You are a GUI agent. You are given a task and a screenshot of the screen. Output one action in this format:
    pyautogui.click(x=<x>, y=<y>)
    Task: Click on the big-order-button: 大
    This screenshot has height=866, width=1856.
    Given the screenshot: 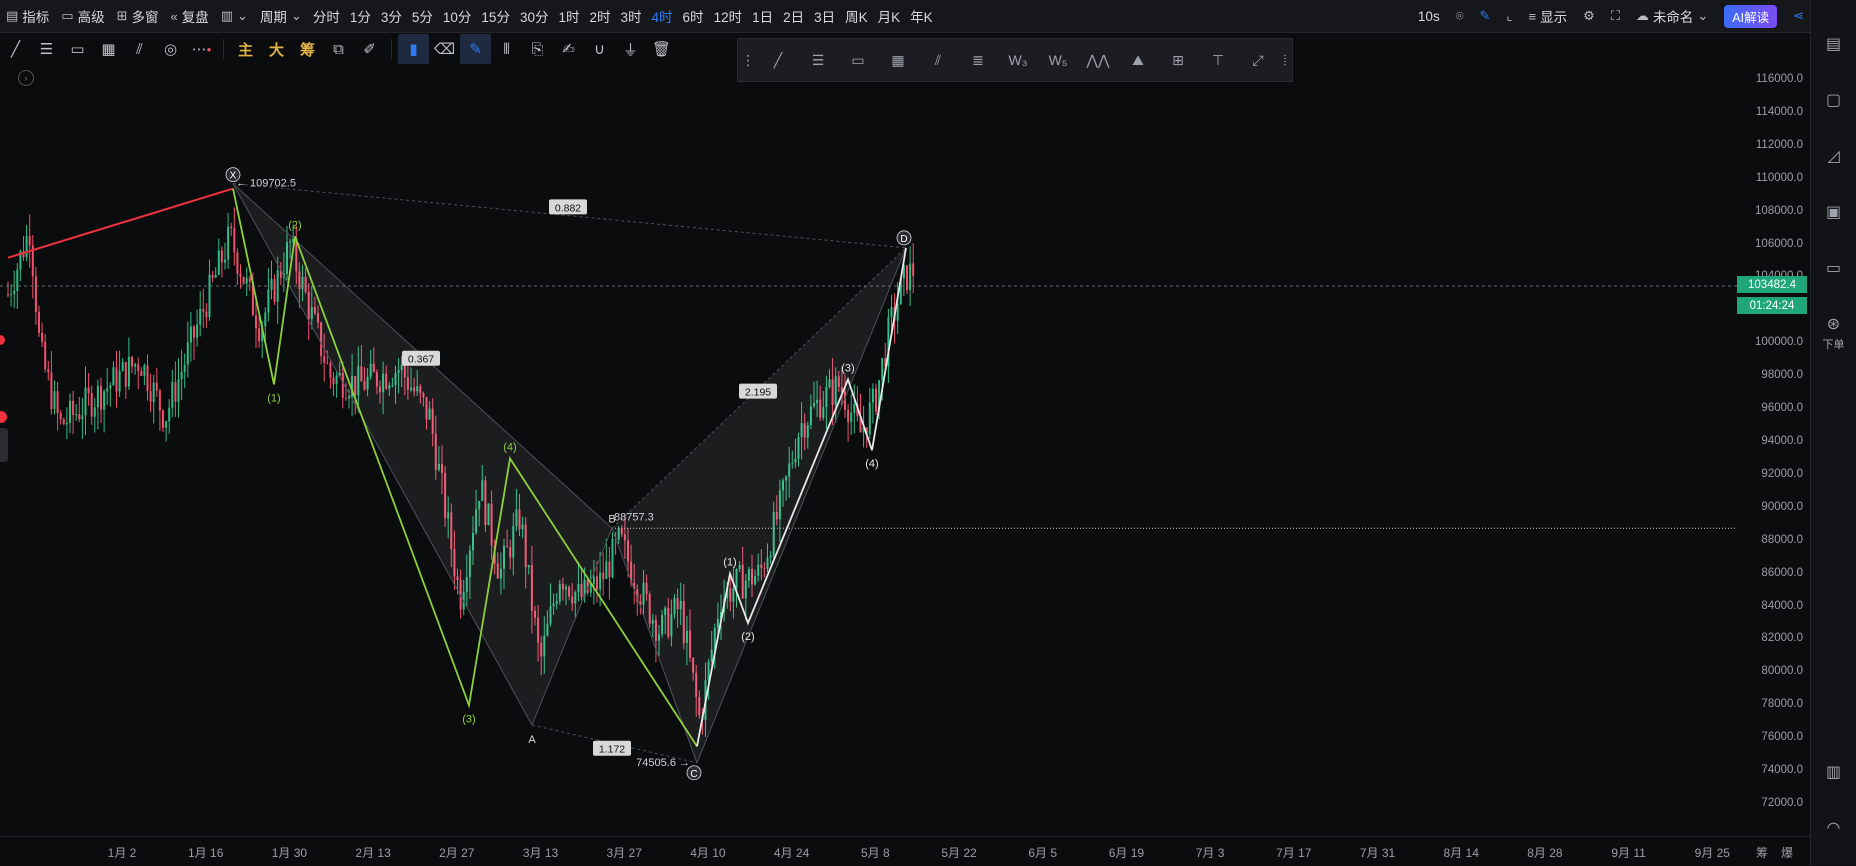 What is the action you would take?
    pyautogui.click(x=276, y=49)
    